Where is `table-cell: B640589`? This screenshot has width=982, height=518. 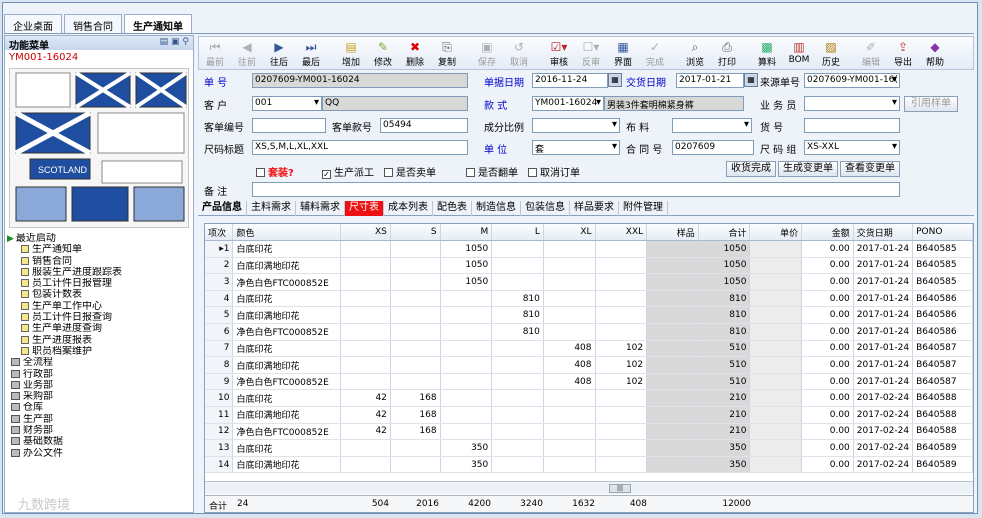 table-cell: B640589 is located at coordinates (942, 448).